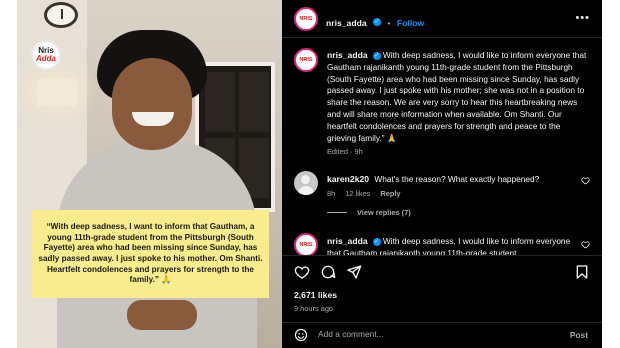  Describe the element at coordinates (331, 193) in the screenshot. I see `comment-time: 8h` at that location.